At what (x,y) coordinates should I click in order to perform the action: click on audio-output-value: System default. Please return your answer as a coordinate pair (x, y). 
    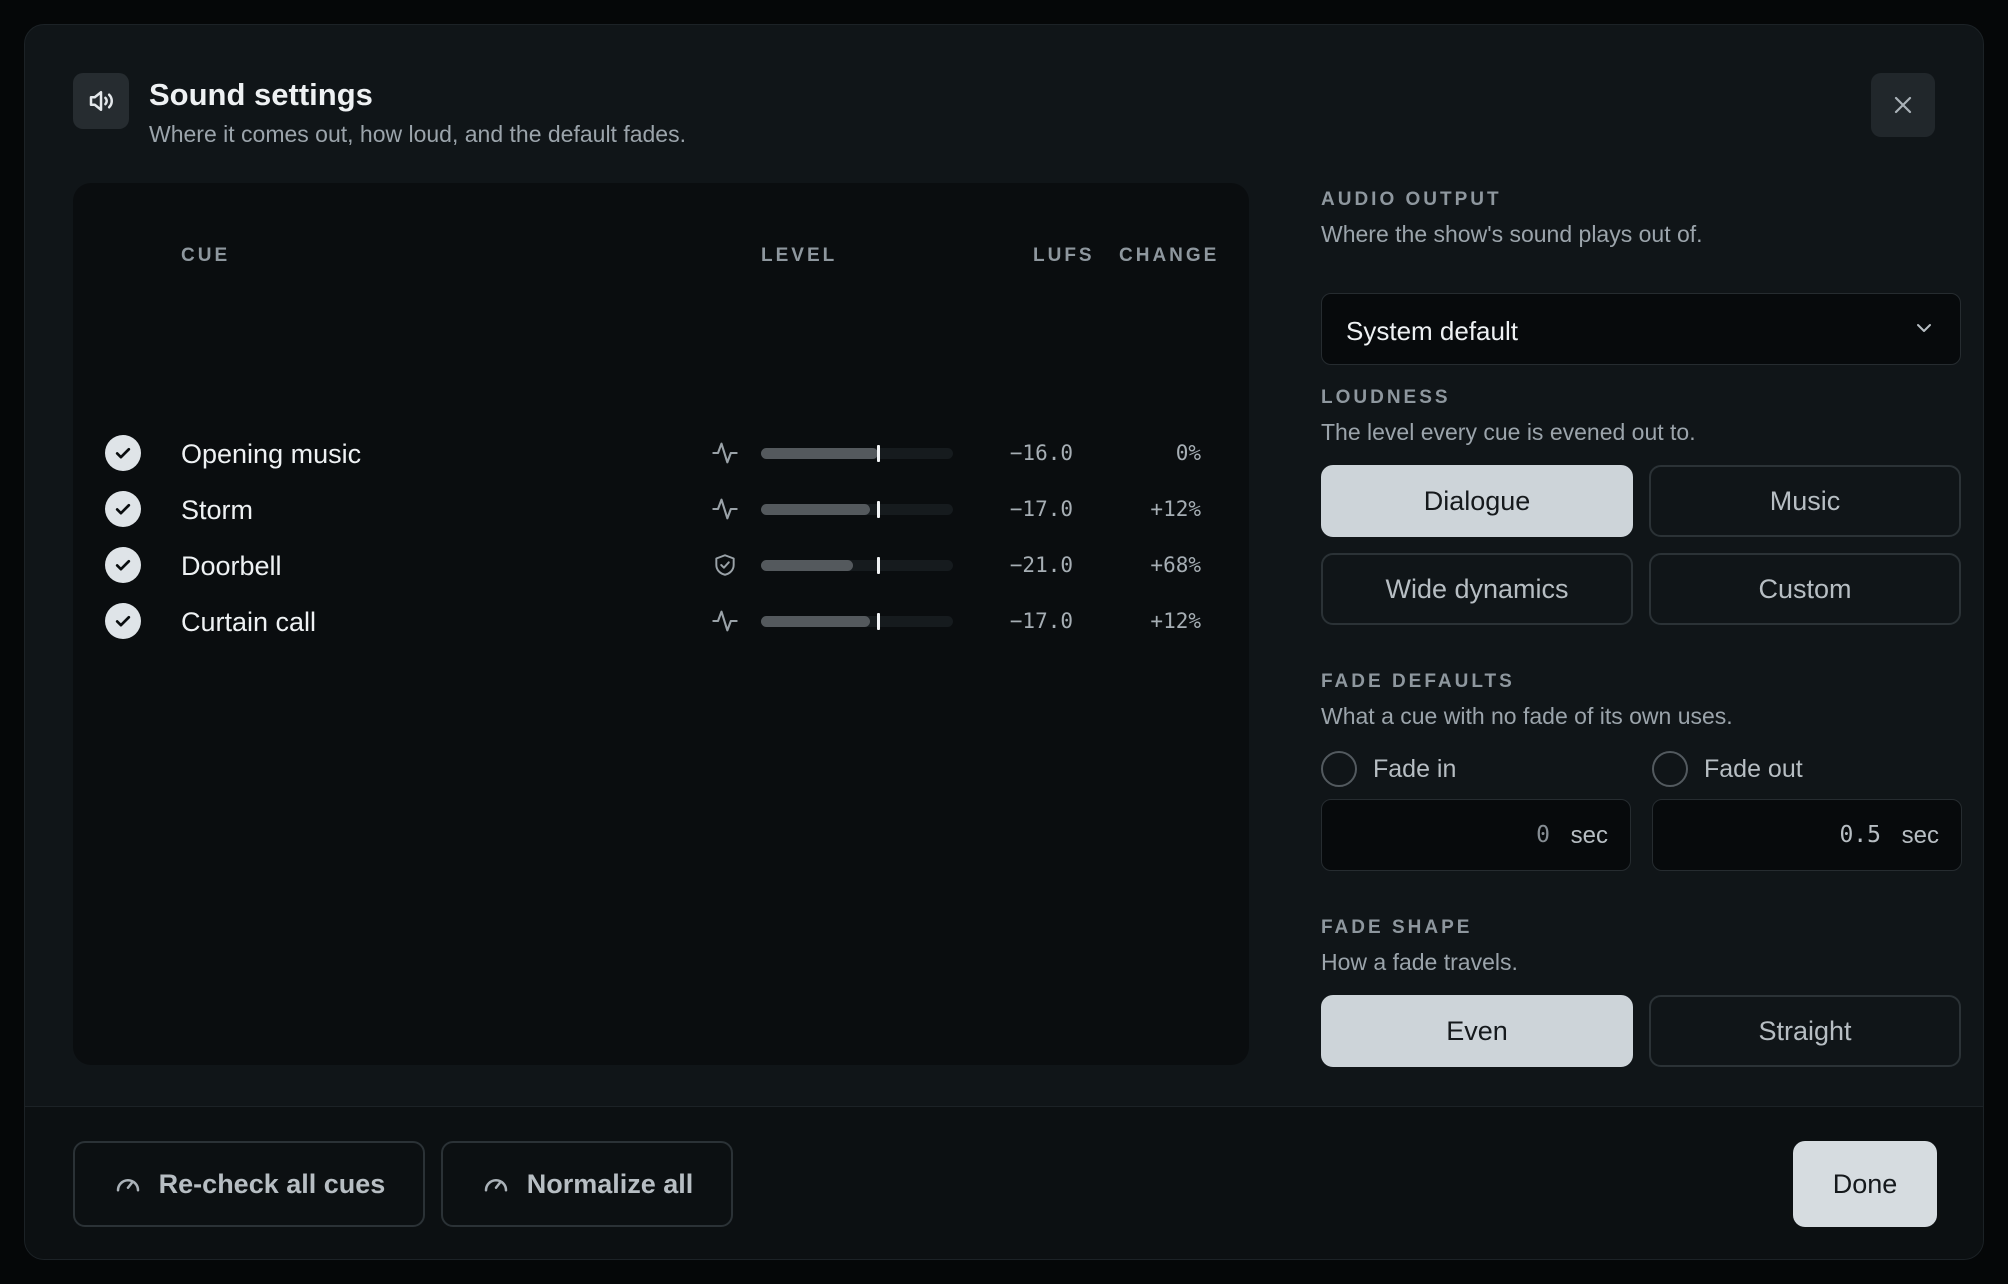
    Looking at the image, I should click on (1432, 331).